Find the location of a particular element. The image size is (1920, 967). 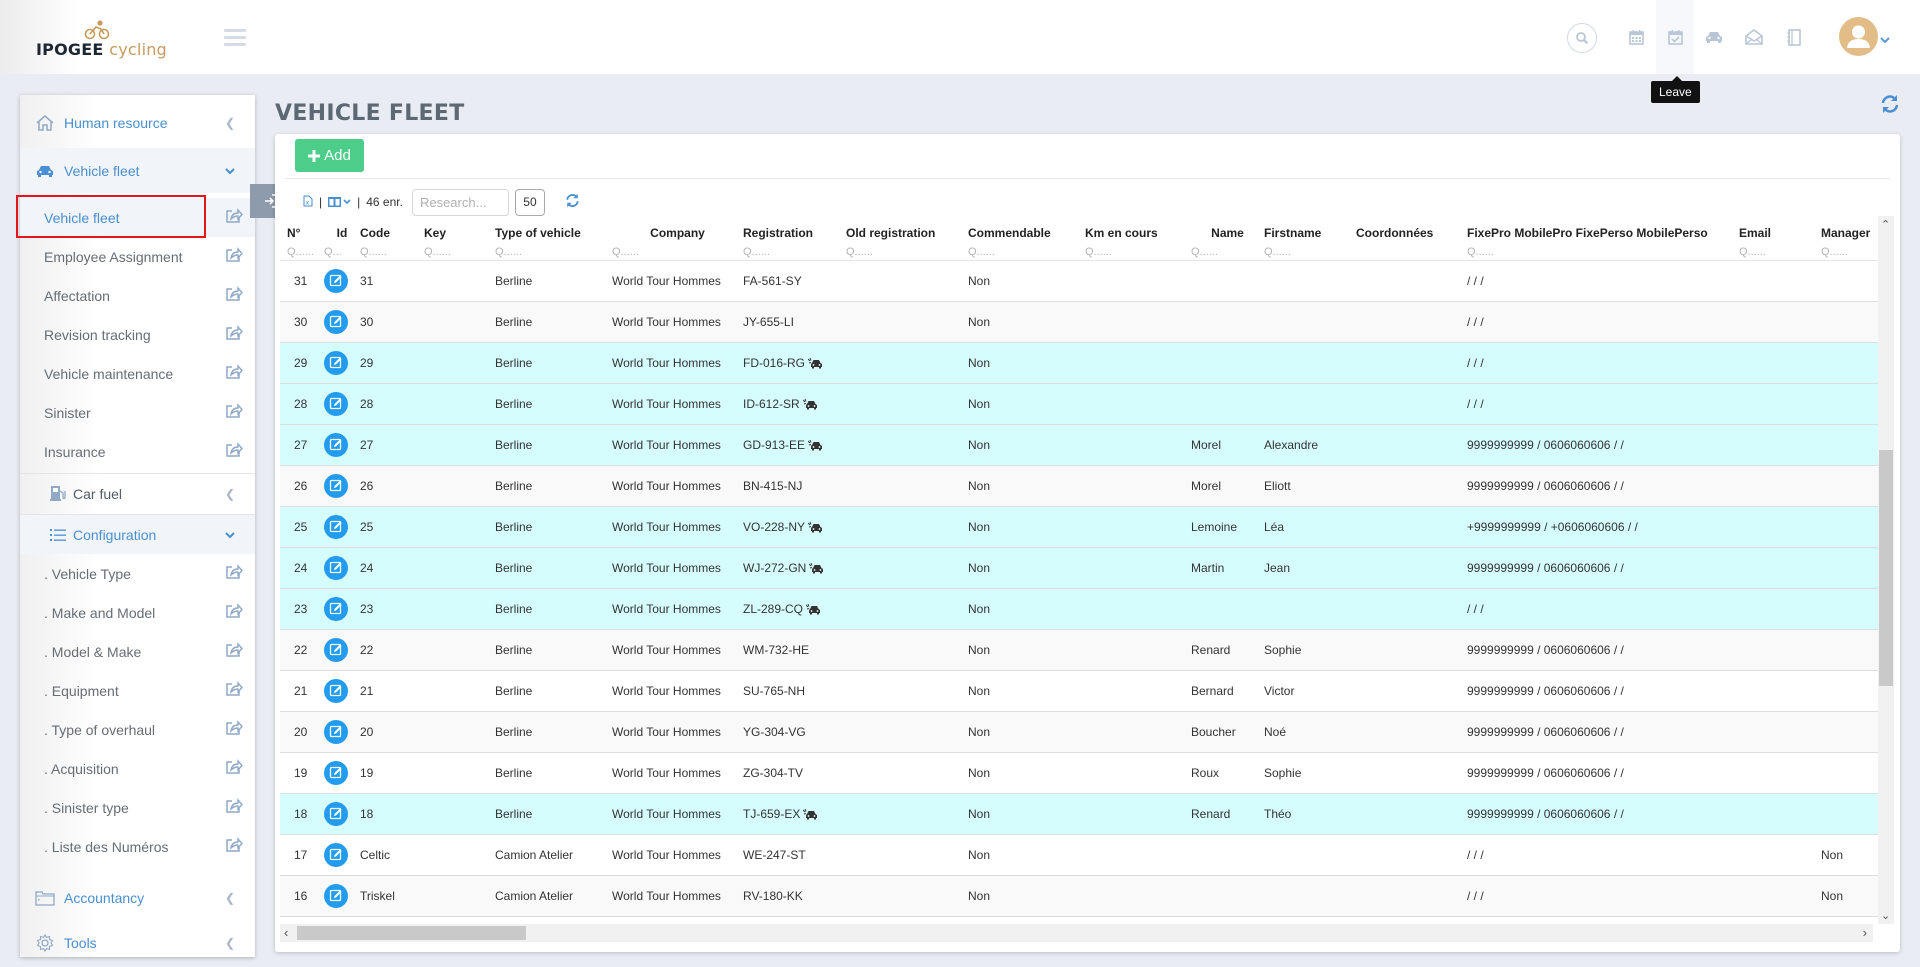

calendar-icon is located at coordinates (1636, 37).